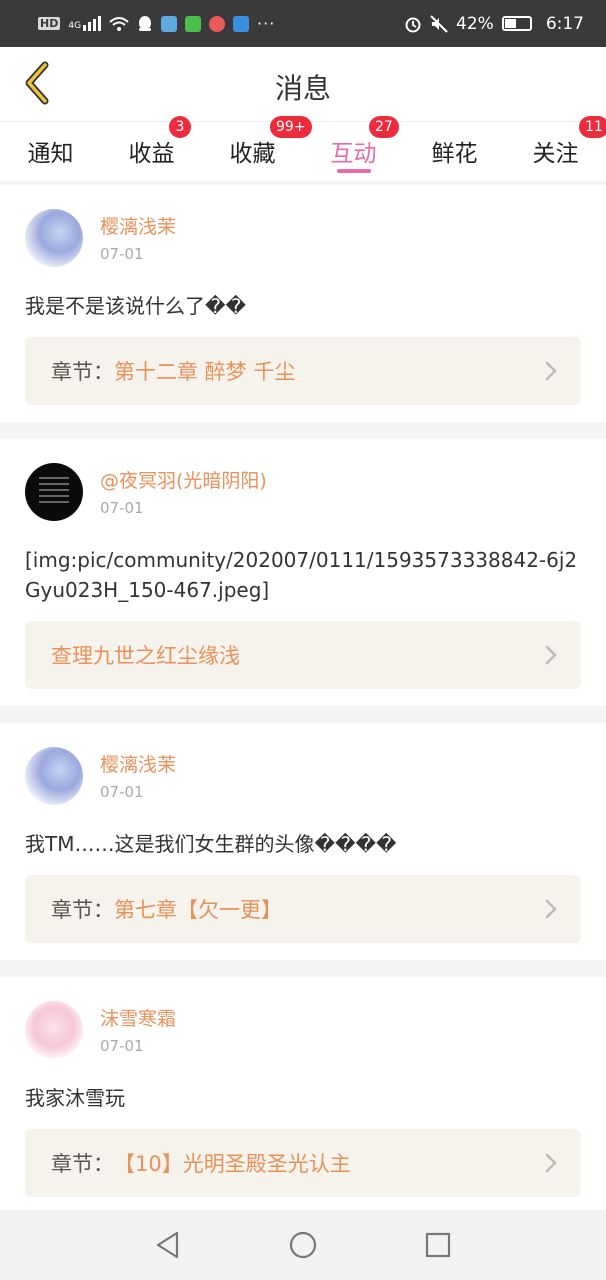 The image size is (606, 1280). I want to click on book-title: 查理九世之红尘缘浅, so click(145, 656).